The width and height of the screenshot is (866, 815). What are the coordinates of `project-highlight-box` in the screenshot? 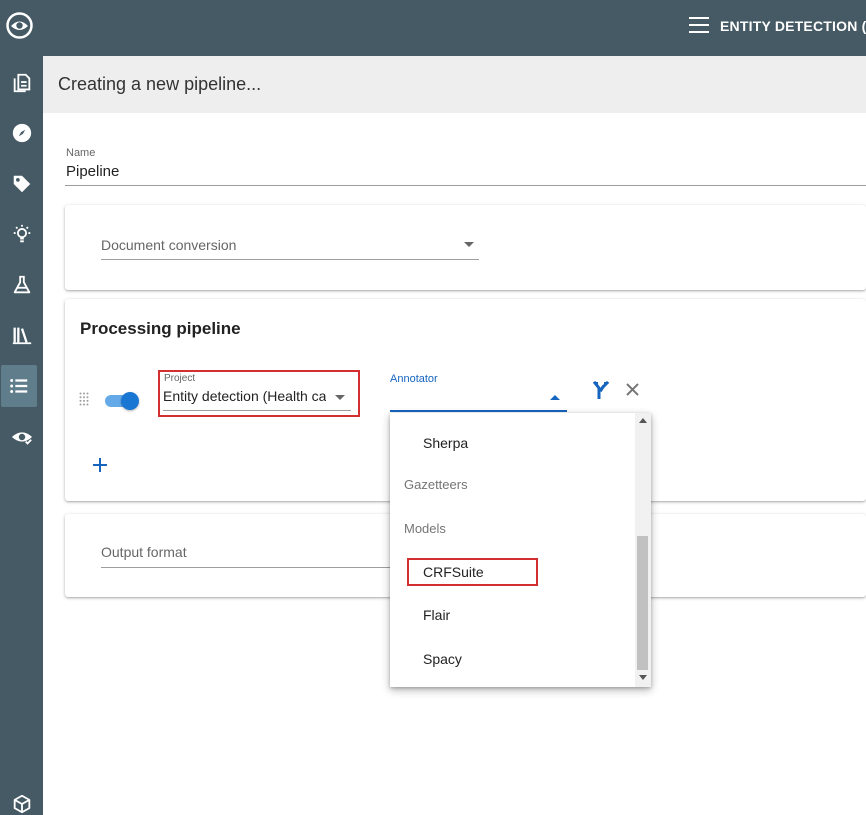 It's located at (259, 393).